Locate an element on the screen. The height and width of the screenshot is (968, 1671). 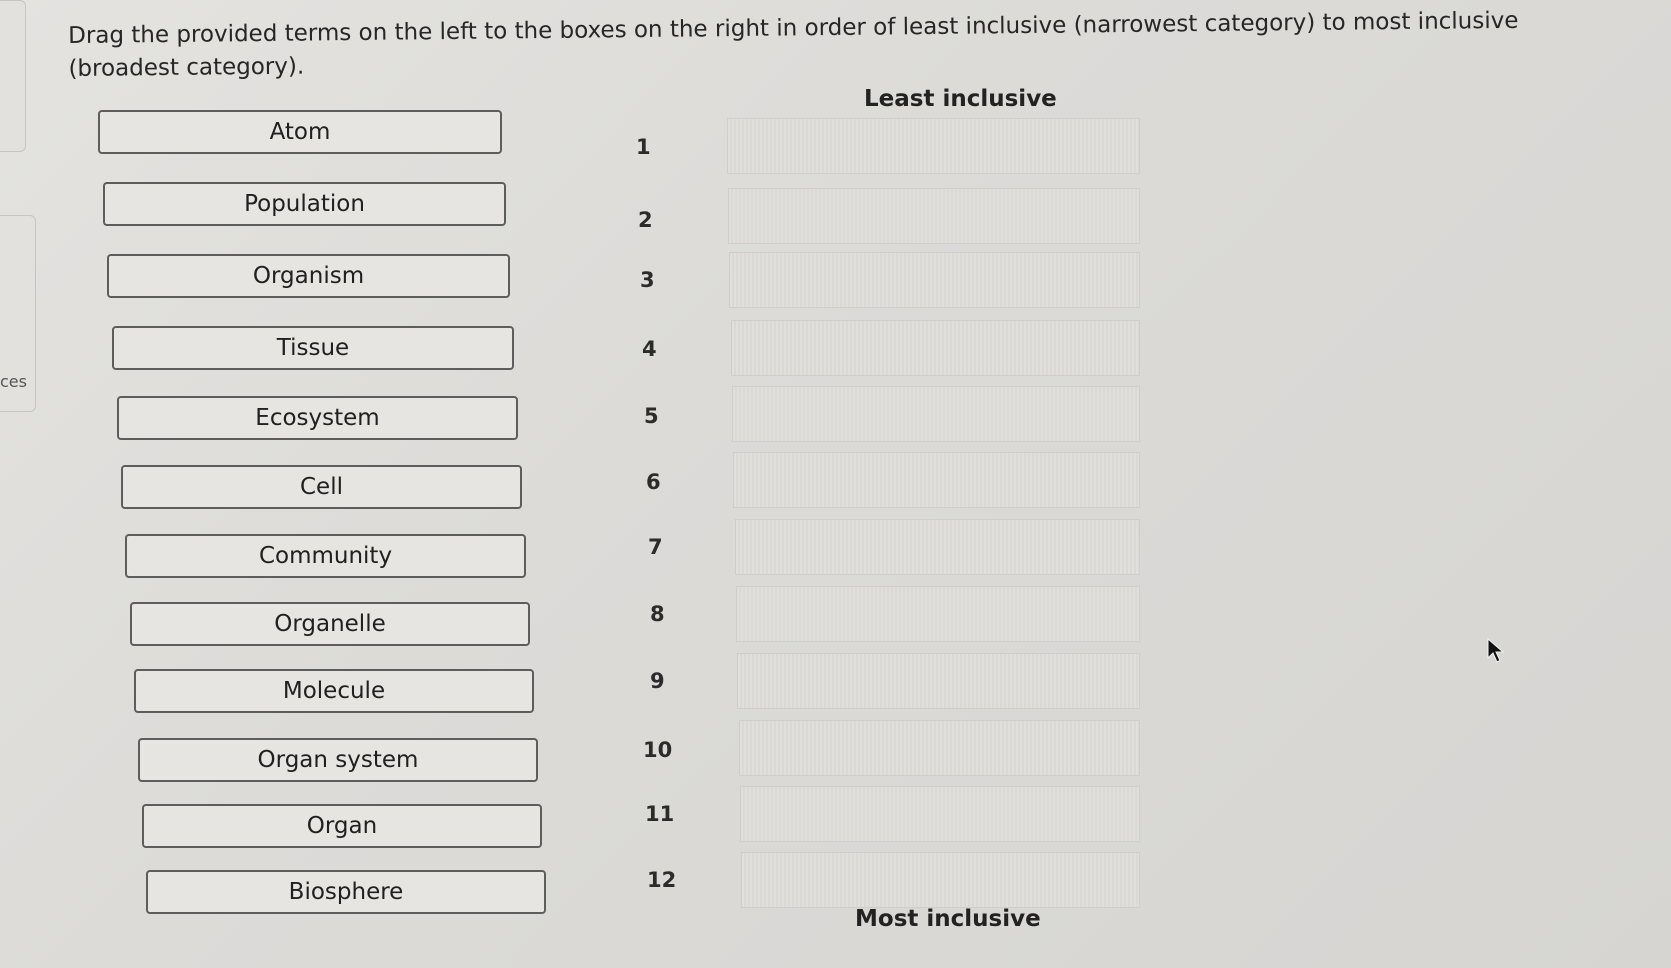
slot-number: 8 is located at coordinates (657, 614).